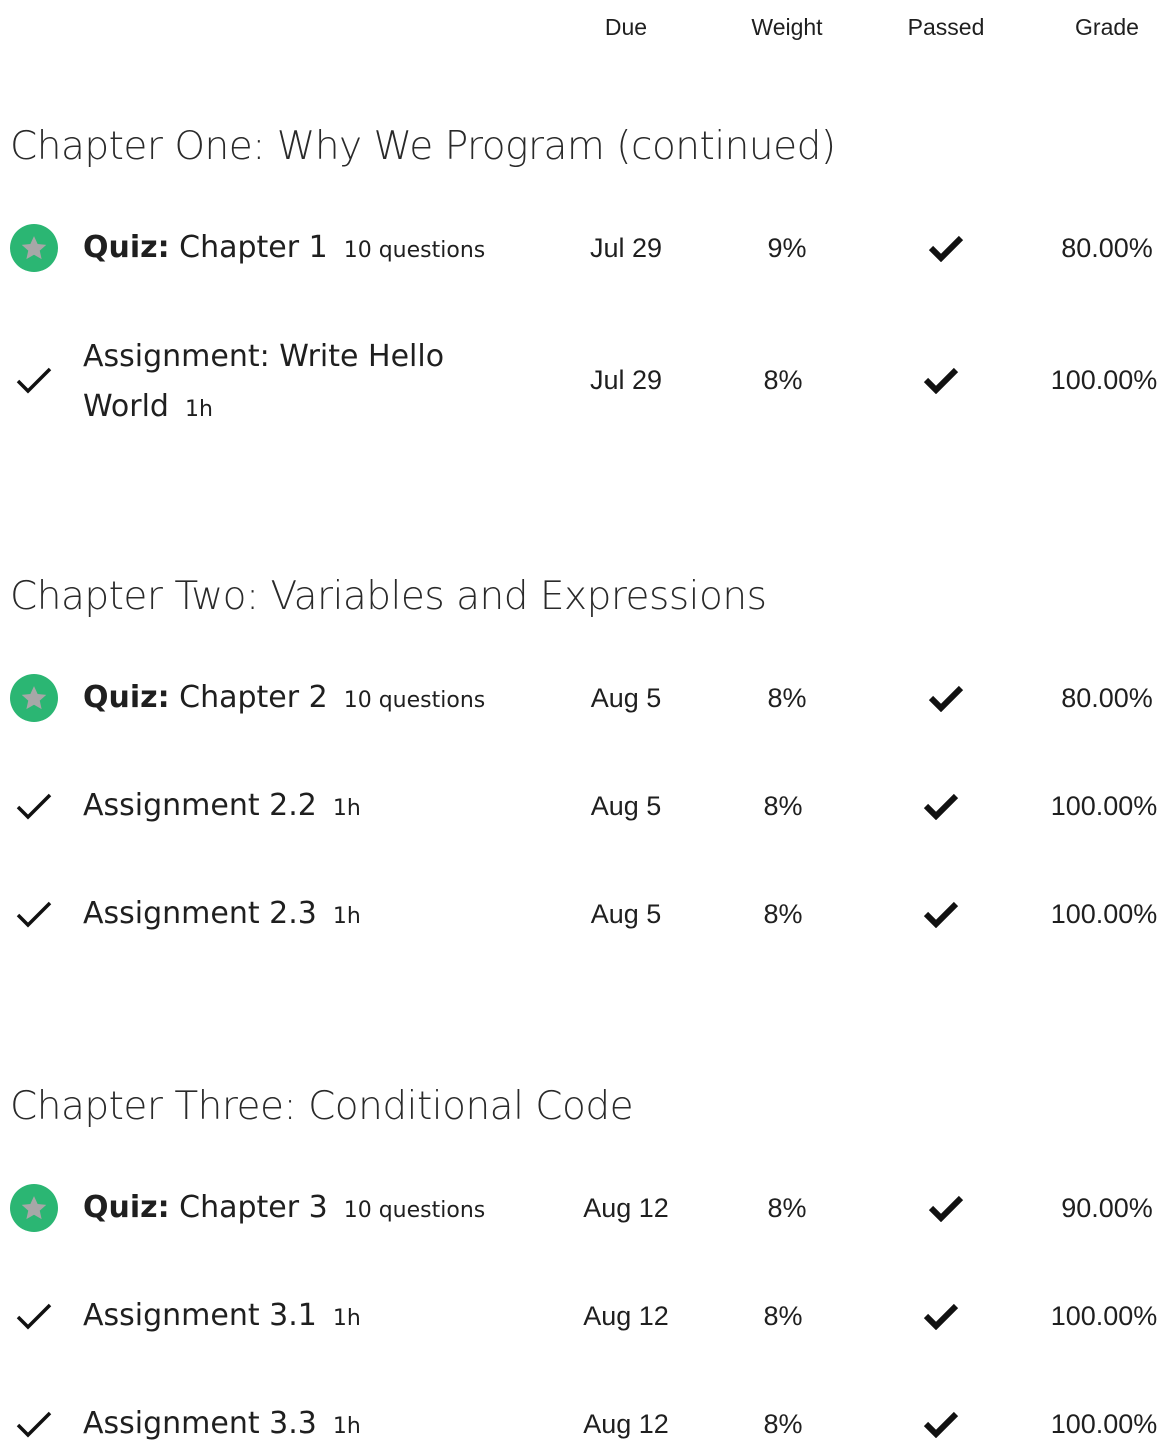  I want to click on item-name: Assignment: Write Hello World, so click(264, 381).